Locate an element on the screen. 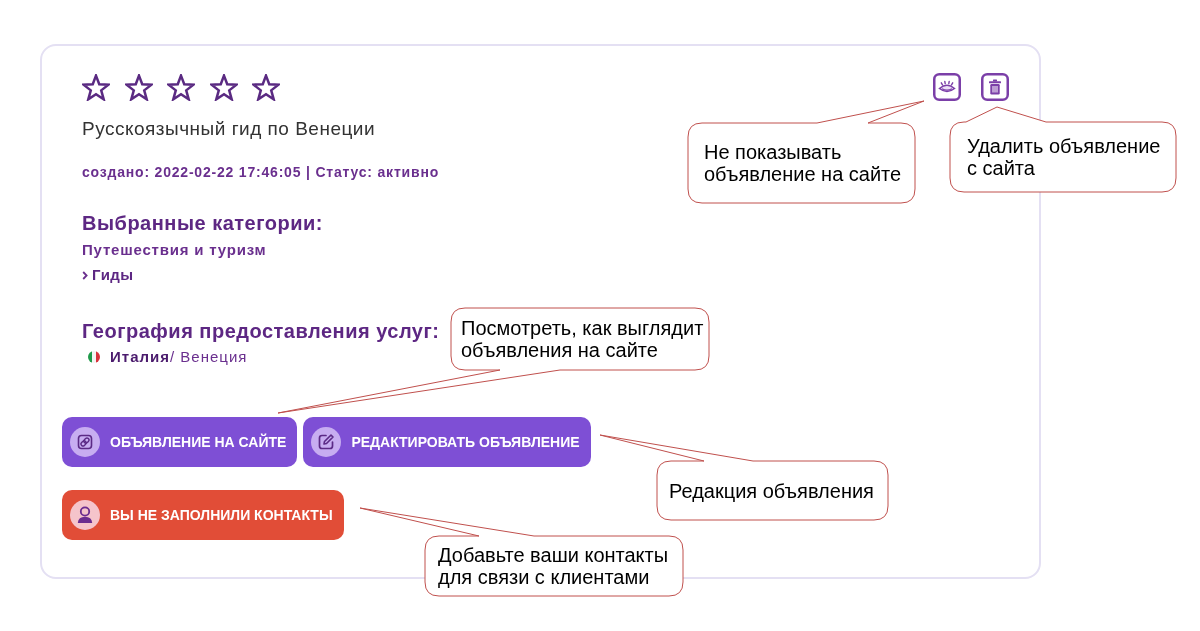 This screenshot has width=1200, height=631. callout-text: Удалить объявление с сайта is located at coordinates (1064, 157).